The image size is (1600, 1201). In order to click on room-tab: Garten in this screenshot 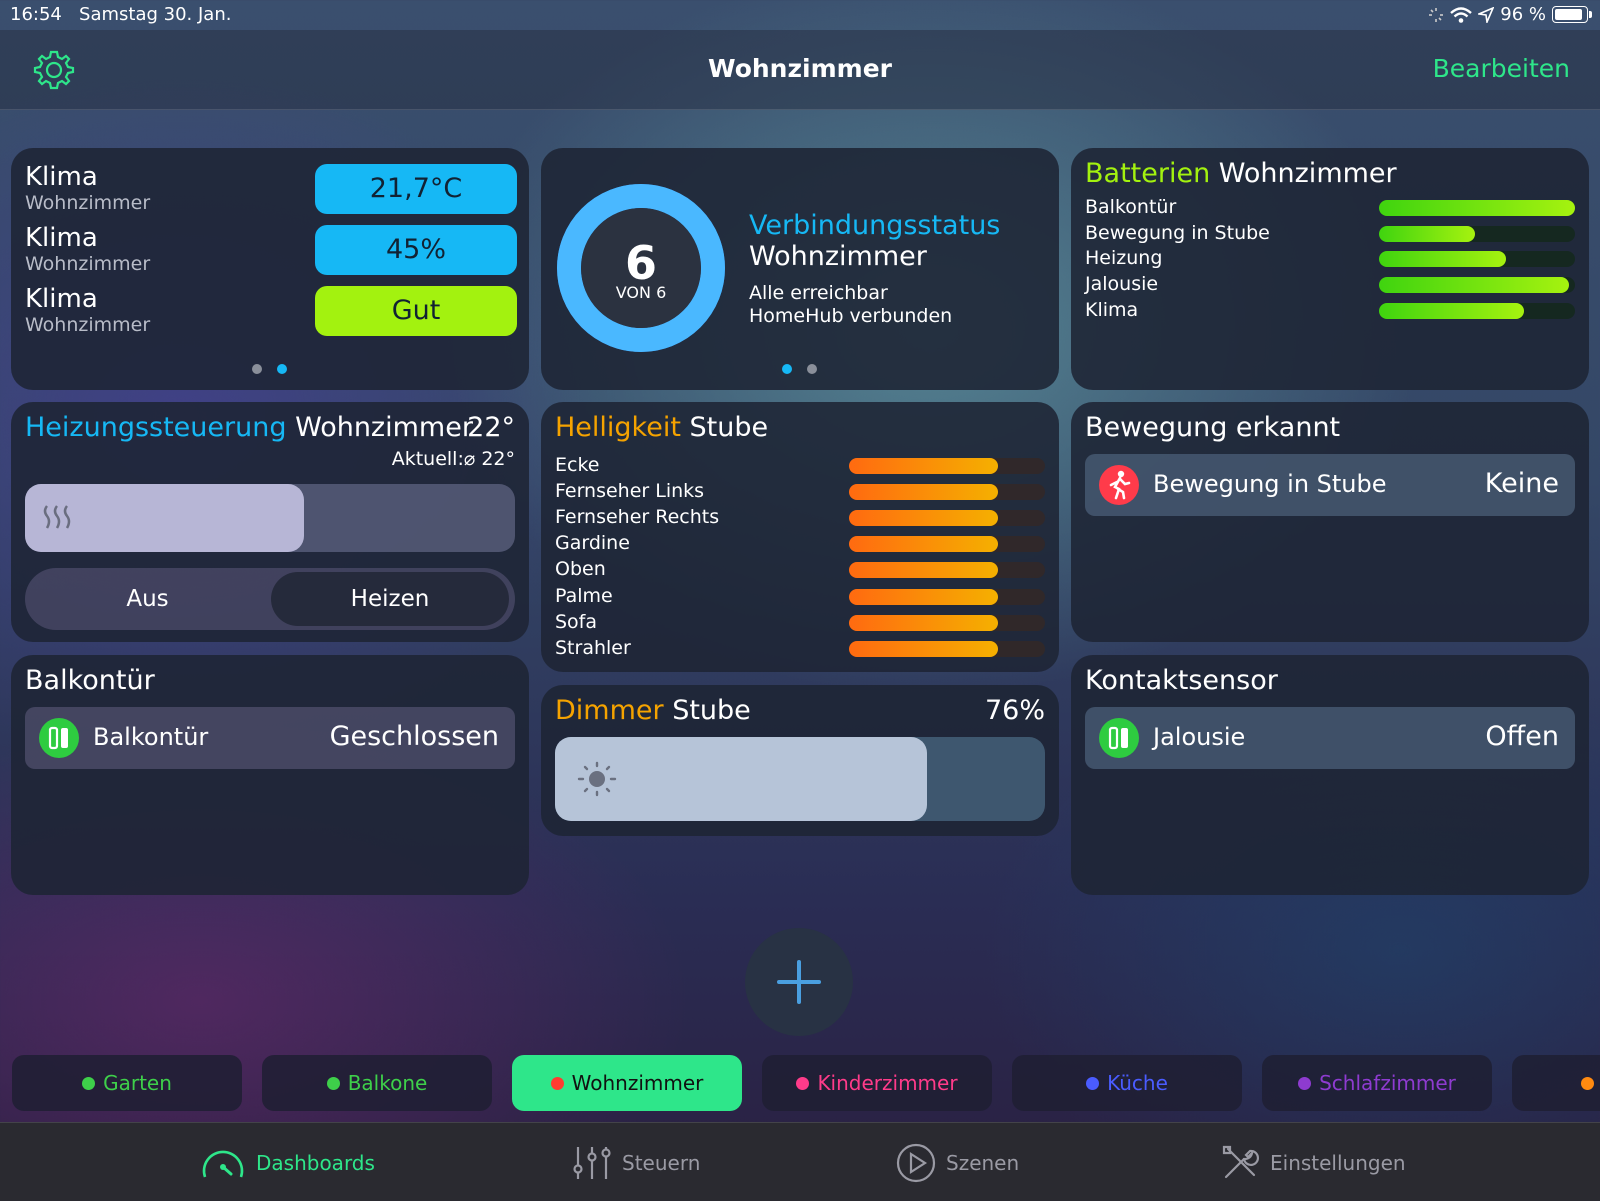, I will do `click(127, 1083)`.